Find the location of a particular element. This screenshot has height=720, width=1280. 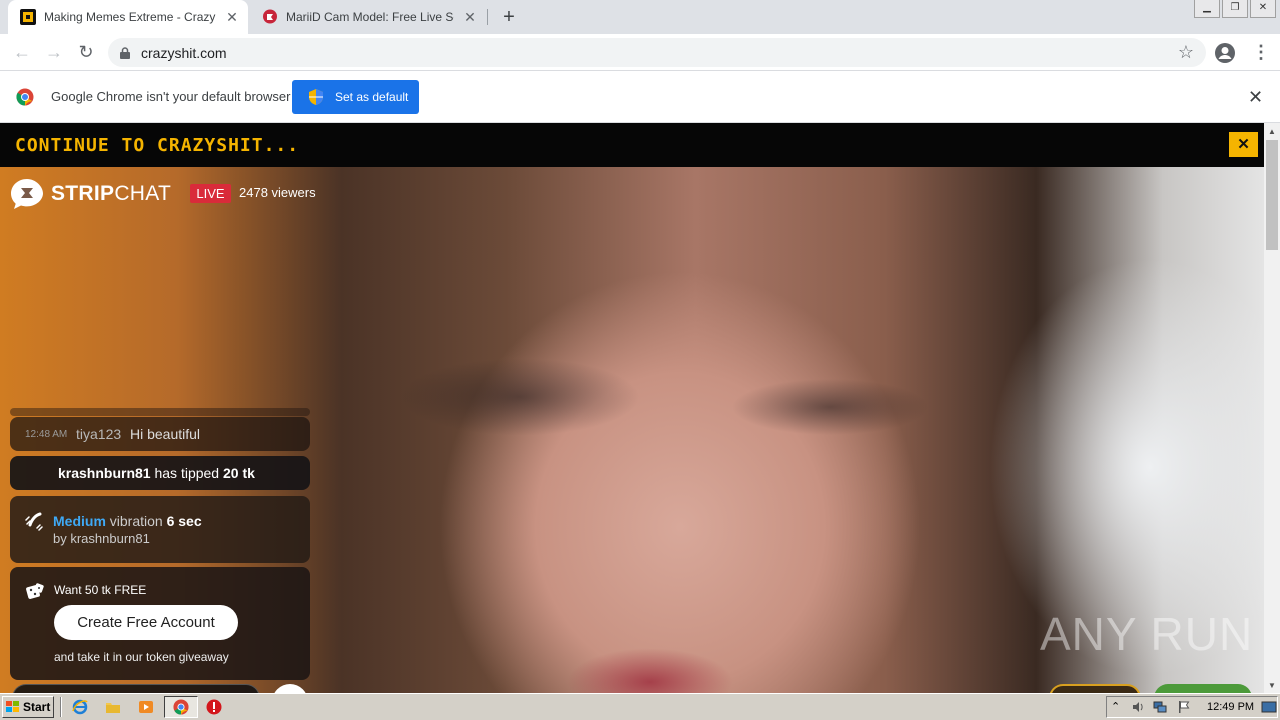

explorer-folder-icon is located at coordinates (113, 707).